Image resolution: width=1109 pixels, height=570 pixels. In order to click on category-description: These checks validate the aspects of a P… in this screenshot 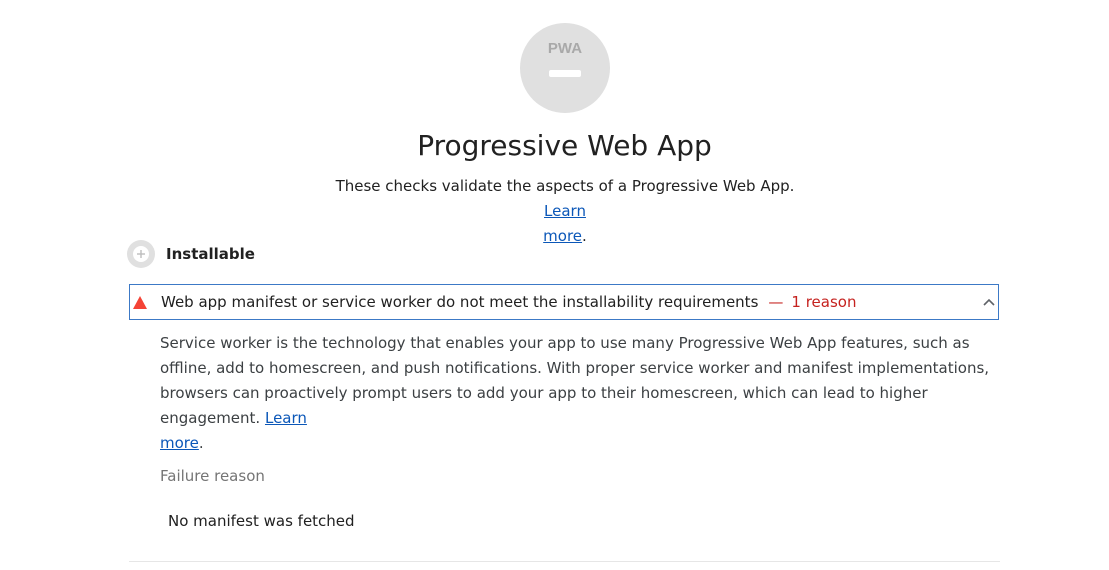, I will do `click(565, 211)`.